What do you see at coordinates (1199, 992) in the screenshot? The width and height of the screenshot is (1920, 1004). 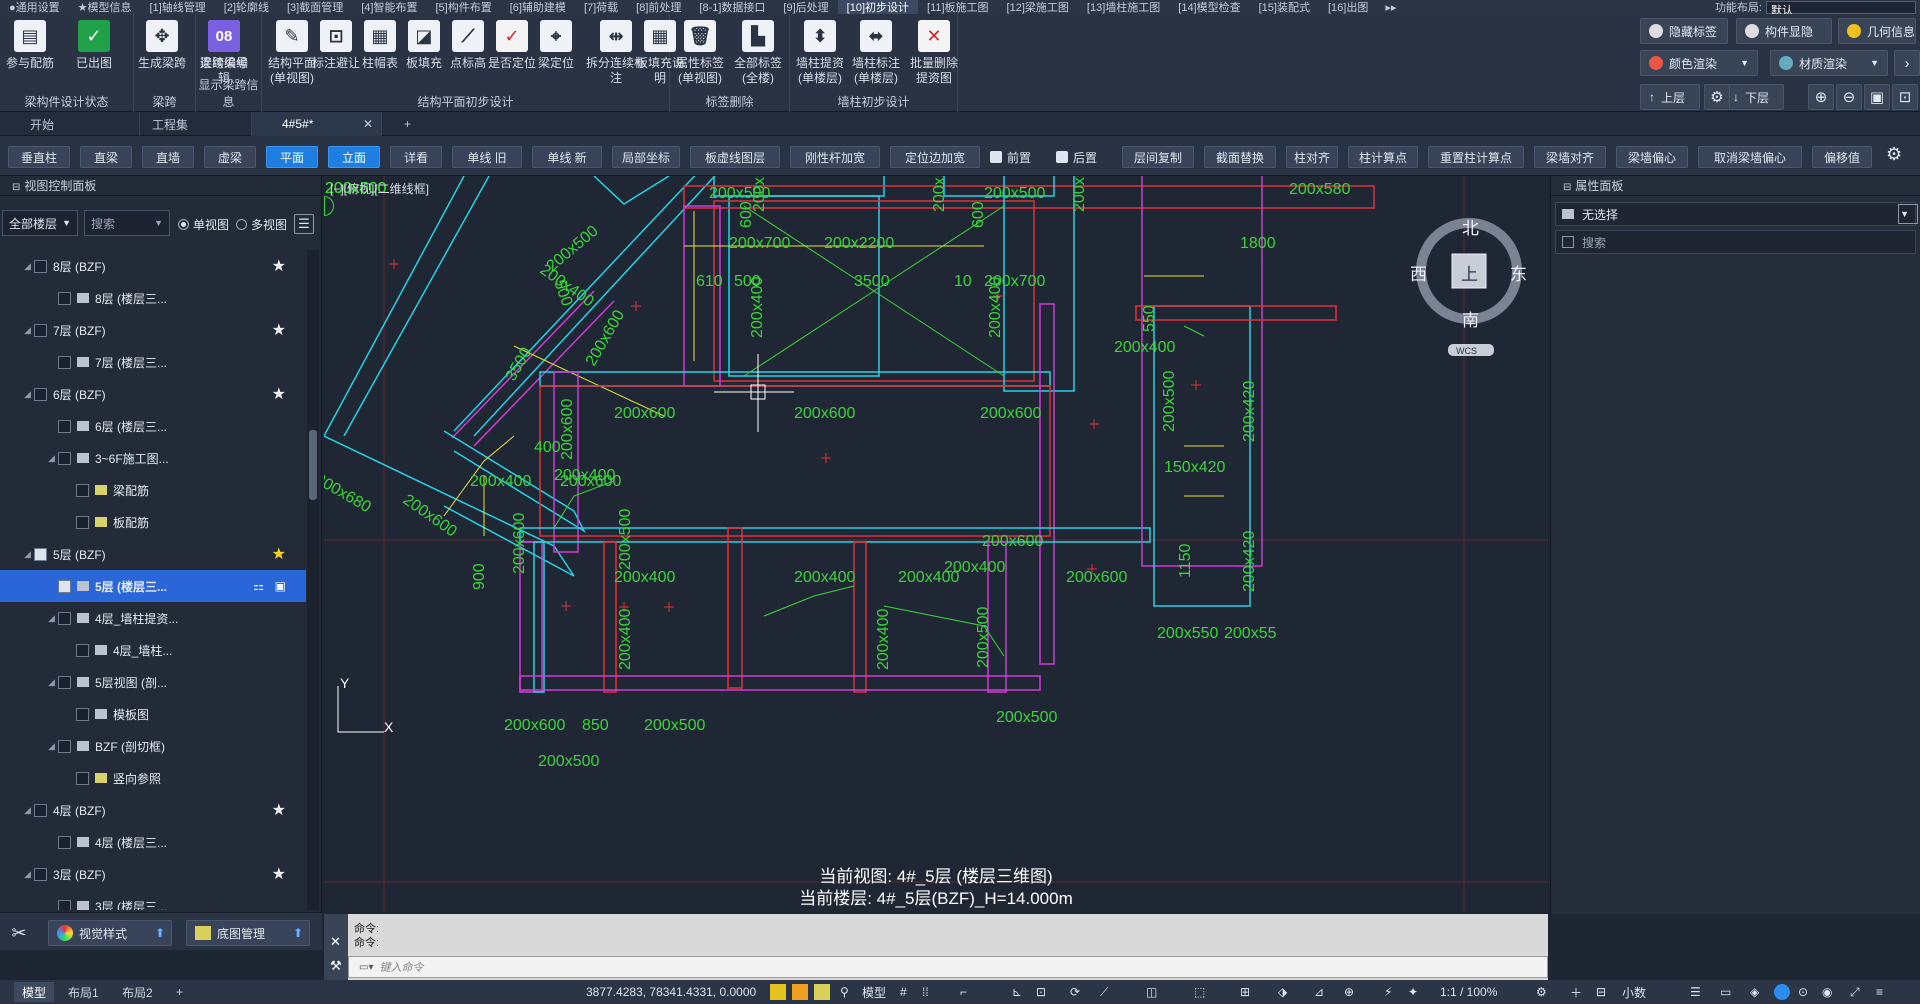 I see `selection-cycle-icon: ⬚` at bounding box center [1199, 992].